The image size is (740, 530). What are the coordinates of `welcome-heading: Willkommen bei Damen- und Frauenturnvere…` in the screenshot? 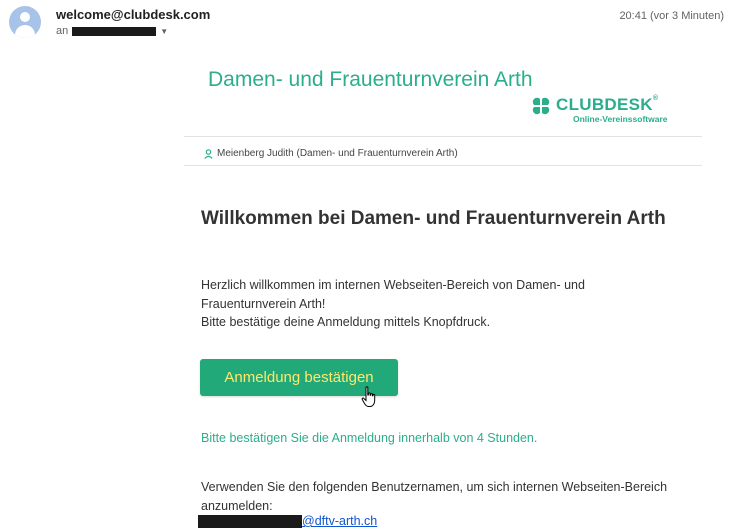 It's located at (433, 218).